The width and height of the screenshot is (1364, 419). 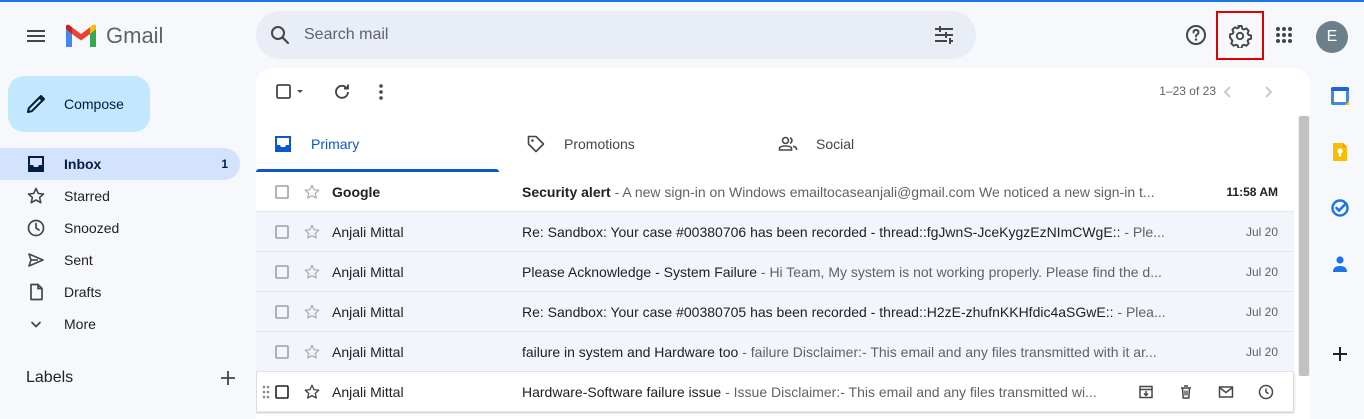 What do you see at coordinates (944, 35) in the screenshot?
I see `search-options-icon` at bounding box center [944, 35].